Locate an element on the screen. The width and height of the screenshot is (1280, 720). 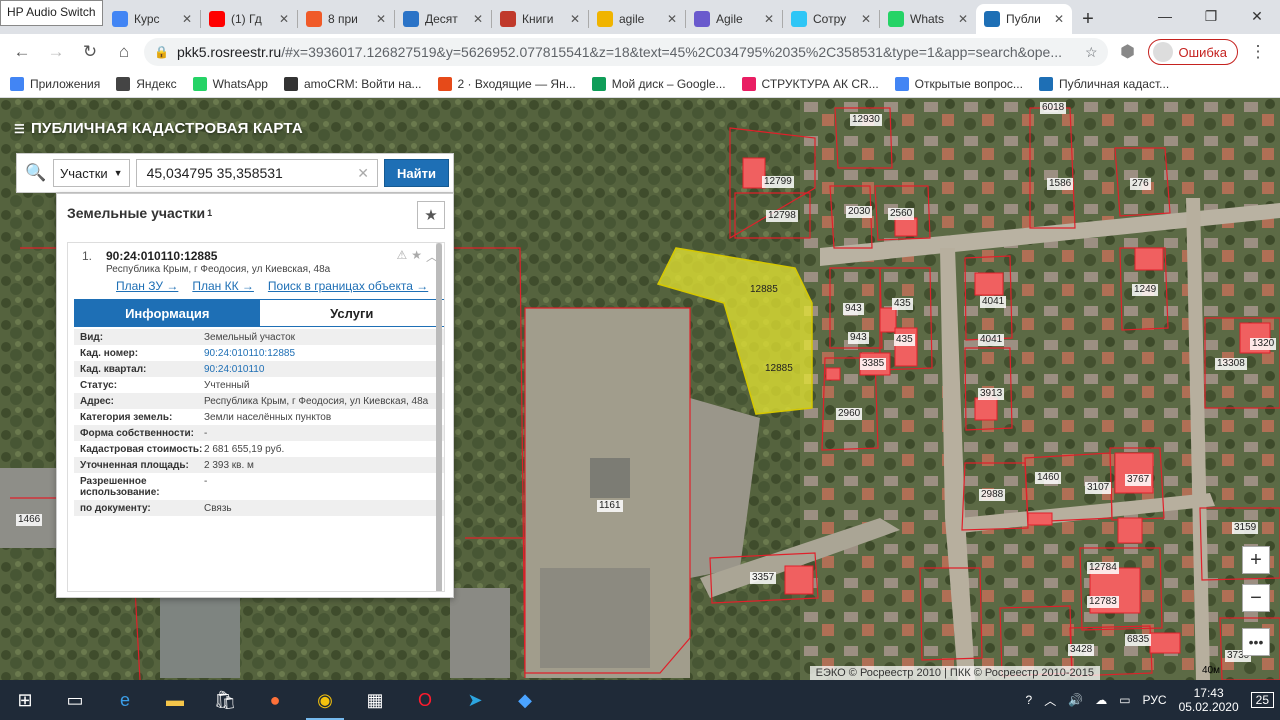
store-icon: 🛍 is located at coordinates (225, 700).